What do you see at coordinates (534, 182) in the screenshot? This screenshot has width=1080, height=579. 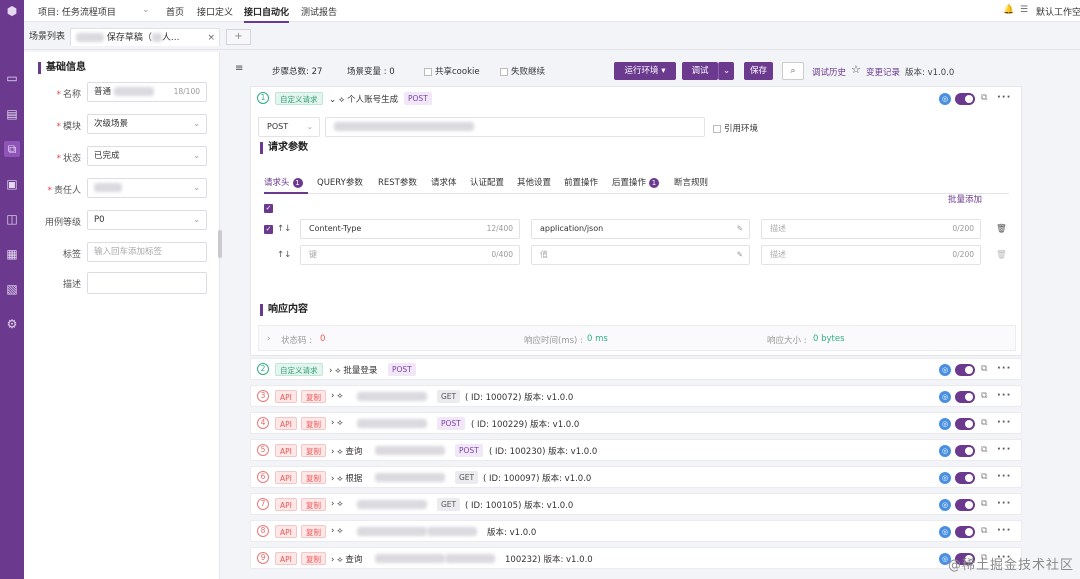 I see `tab-other: 其他设置` at bounding box center [534, 182].